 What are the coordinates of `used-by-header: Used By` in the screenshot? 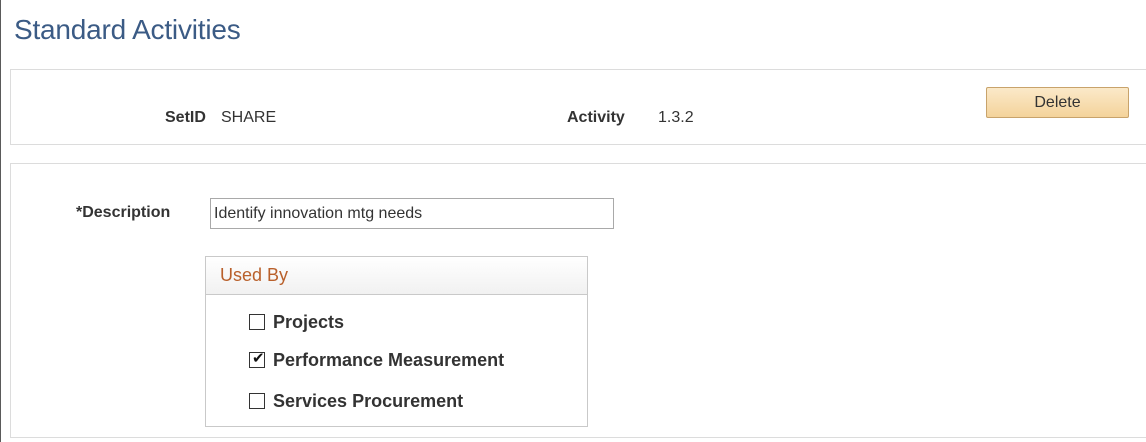 It's located at (396, 276).